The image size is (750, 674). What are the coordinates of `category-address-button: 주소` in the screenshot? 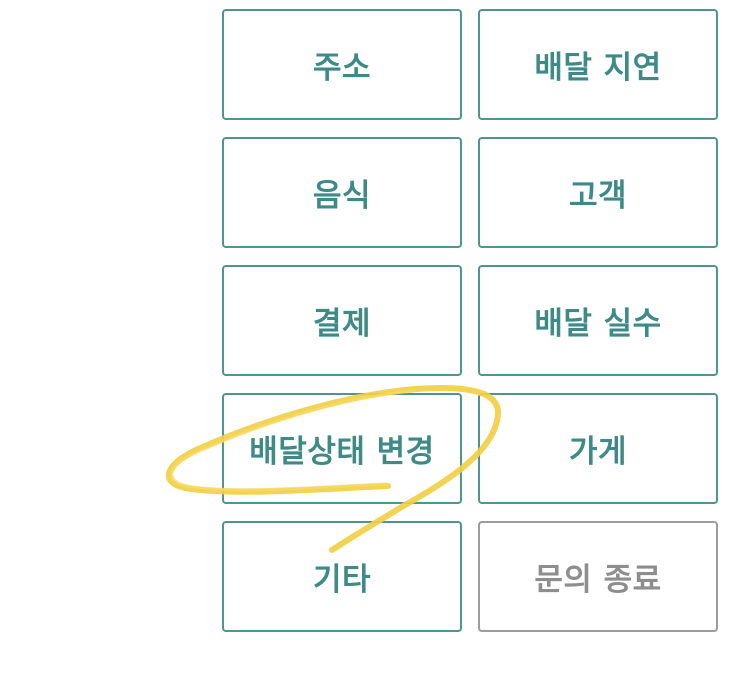 It's located at (342, 64).